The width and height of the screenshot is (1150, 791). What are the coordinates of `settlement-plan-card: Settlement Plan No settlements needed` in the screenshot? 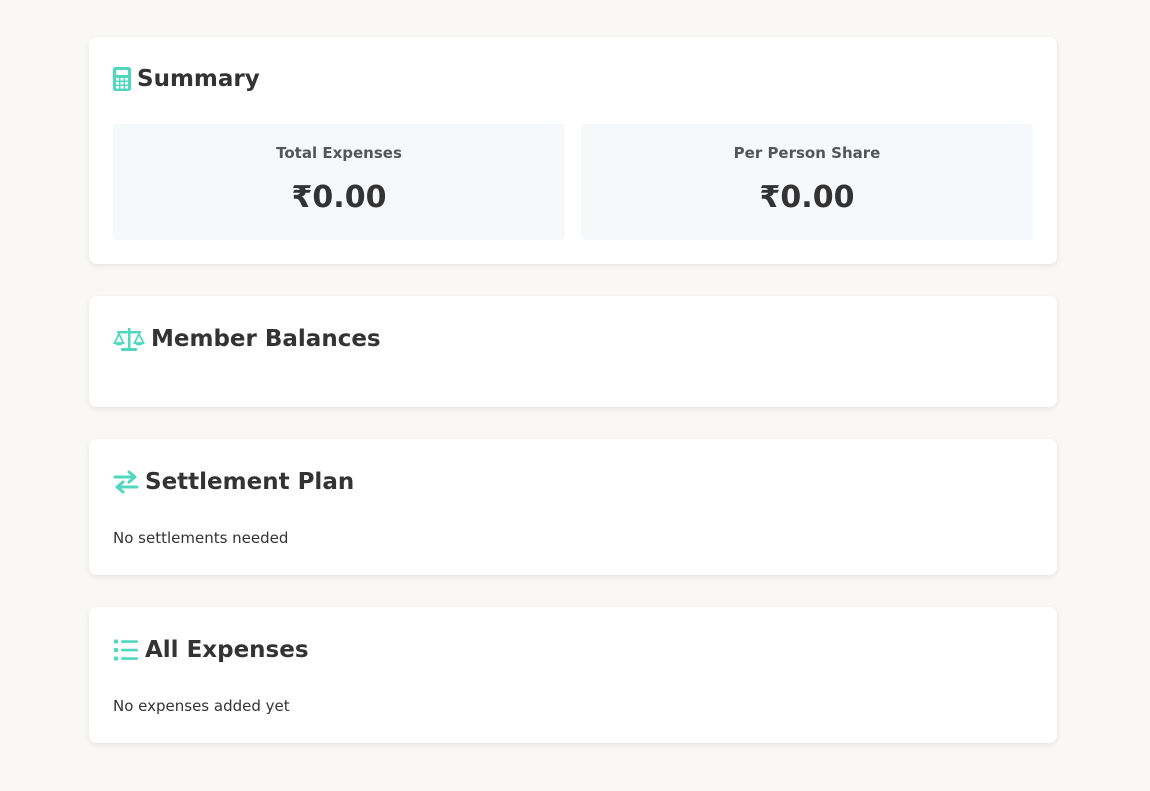 It's located at (573, 507).